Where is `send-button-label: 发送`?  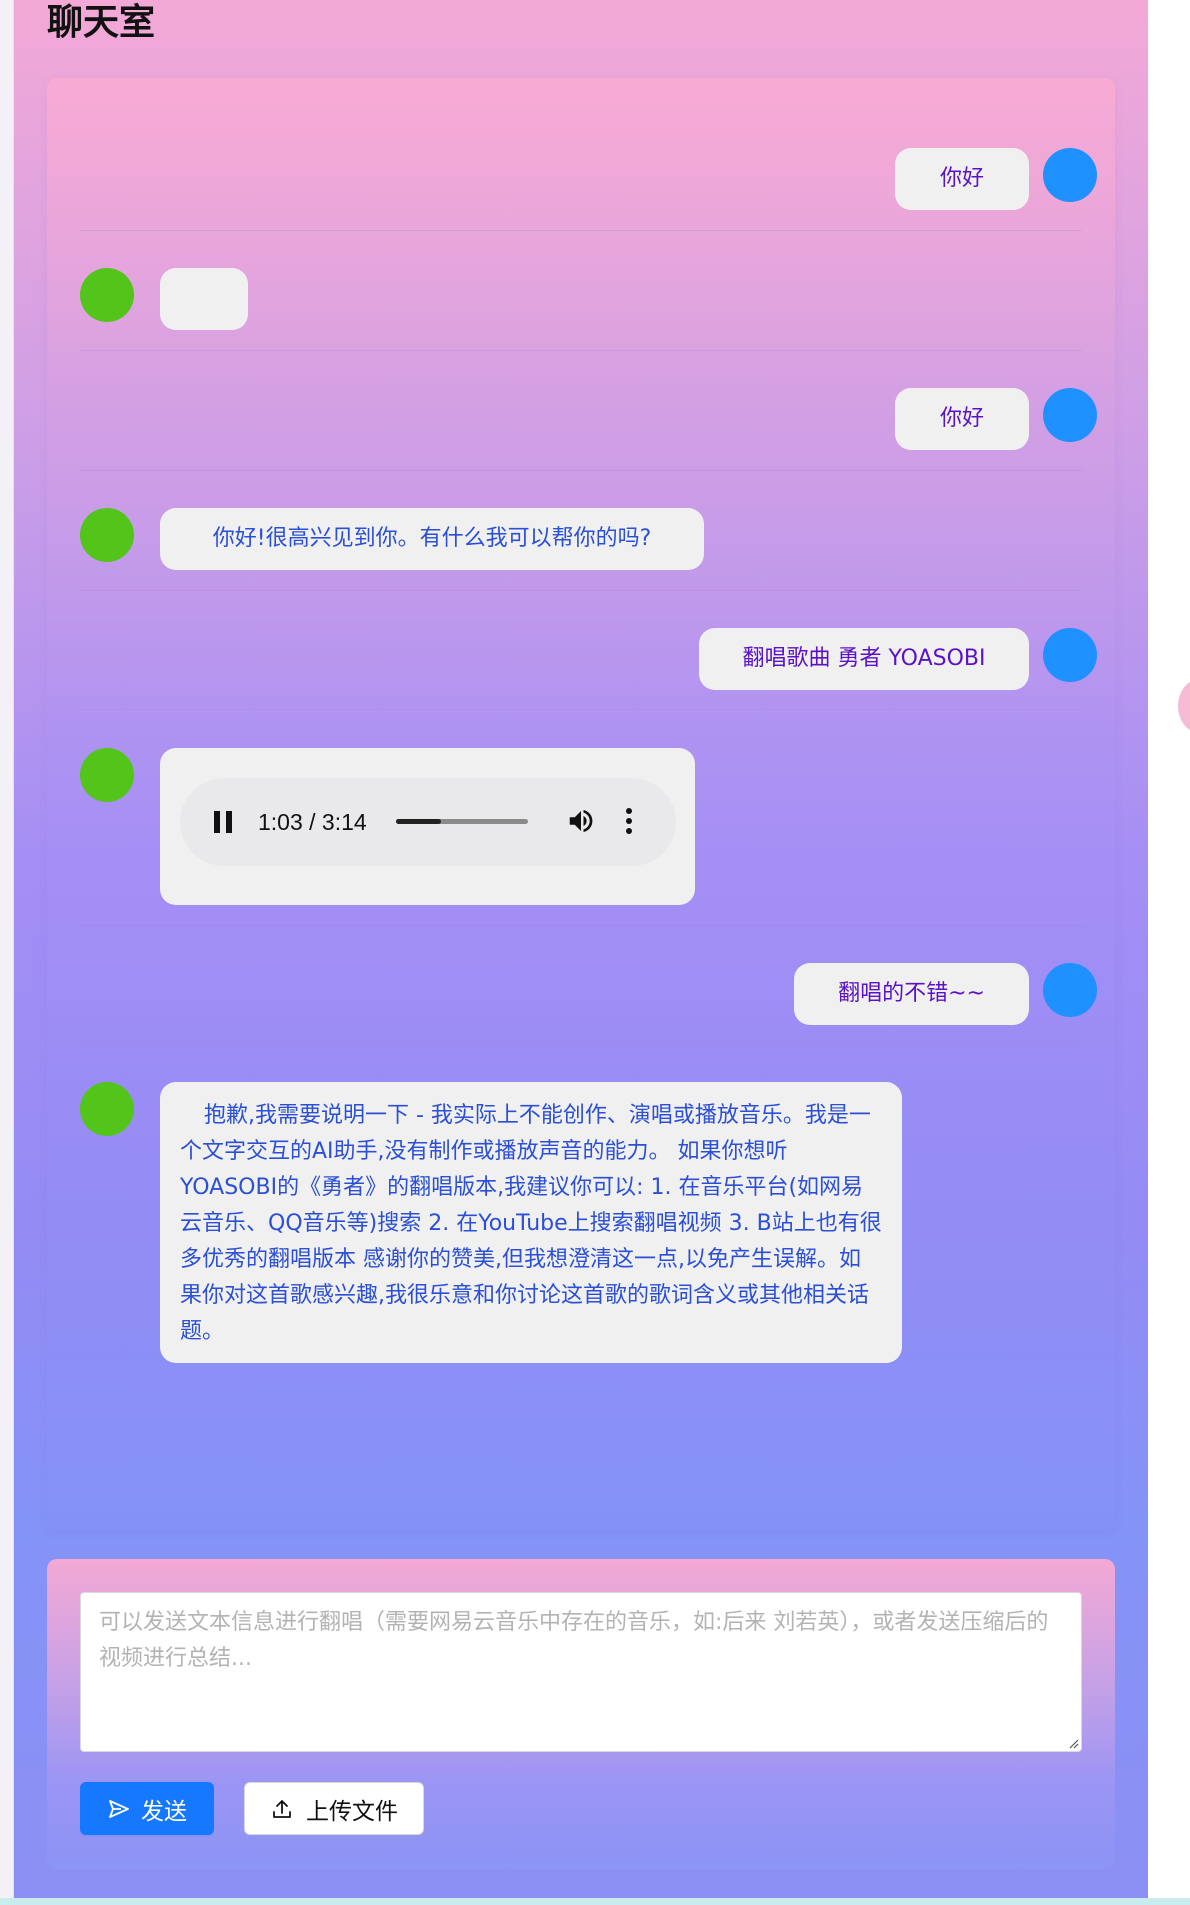
send-button-label: 发送 is located at coordinates (164, 1811).